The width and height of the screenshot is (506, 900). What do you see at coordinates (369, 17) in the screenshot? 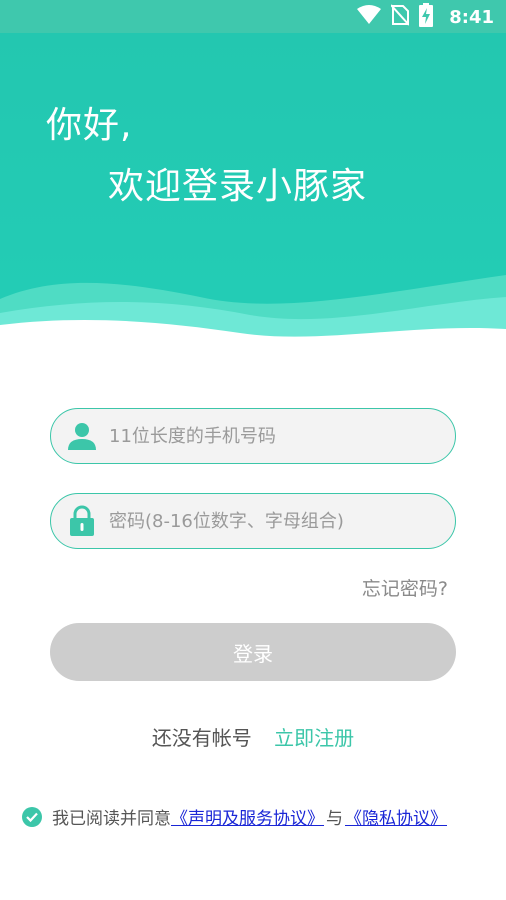
I see `wifi-icon` at bounding box center [369, 17].